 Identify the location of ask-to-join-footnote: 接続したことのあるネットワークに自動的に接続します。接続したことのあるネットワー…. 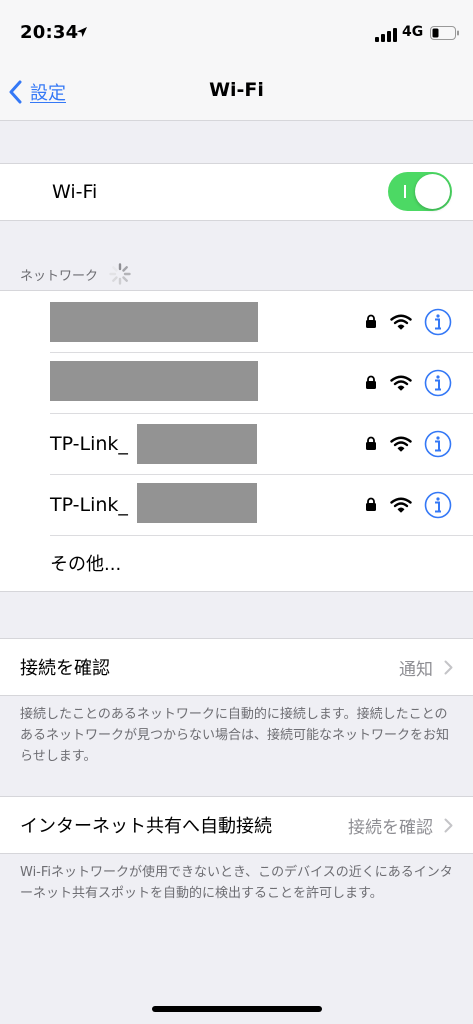
(235, 735).